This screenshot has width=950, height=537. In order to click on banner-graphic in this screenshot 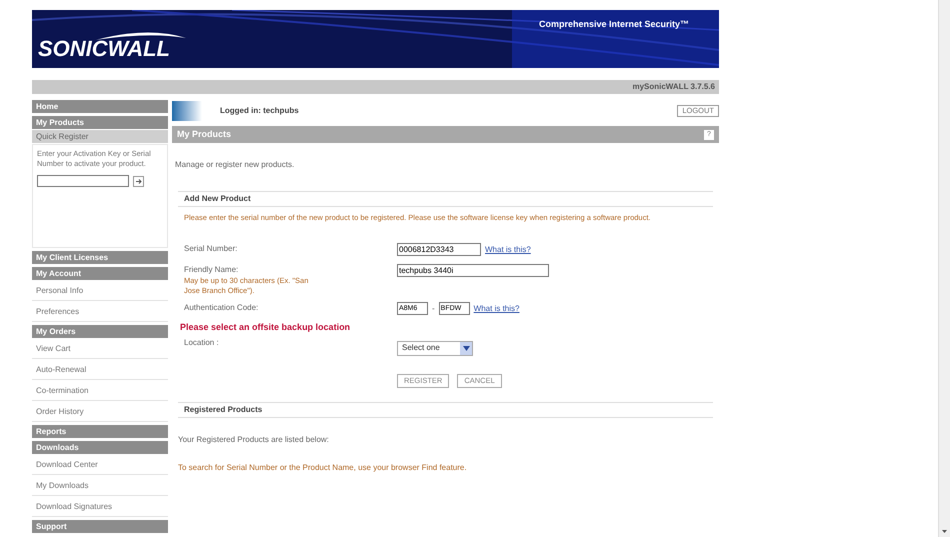, I will do `click(187, 111)`.